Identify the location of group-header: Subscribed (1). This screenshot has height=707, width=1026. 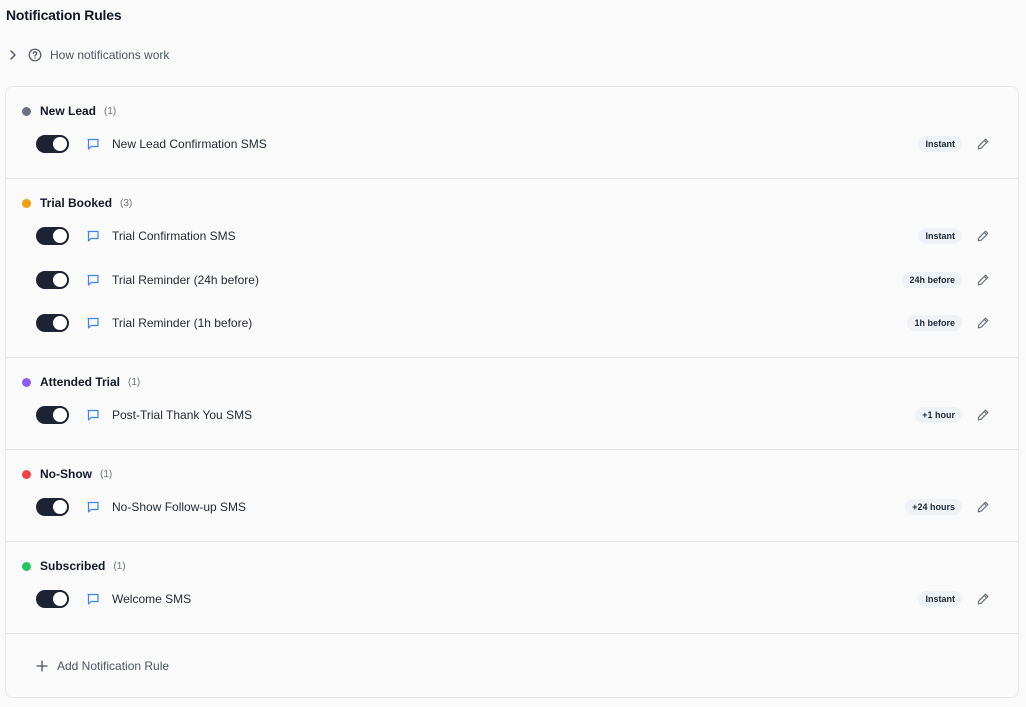
(74, 566).